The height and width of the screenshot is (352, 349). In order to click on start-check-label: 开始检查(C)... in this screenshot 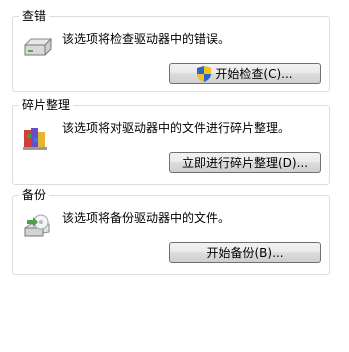, I will do `click(254, 74)`.